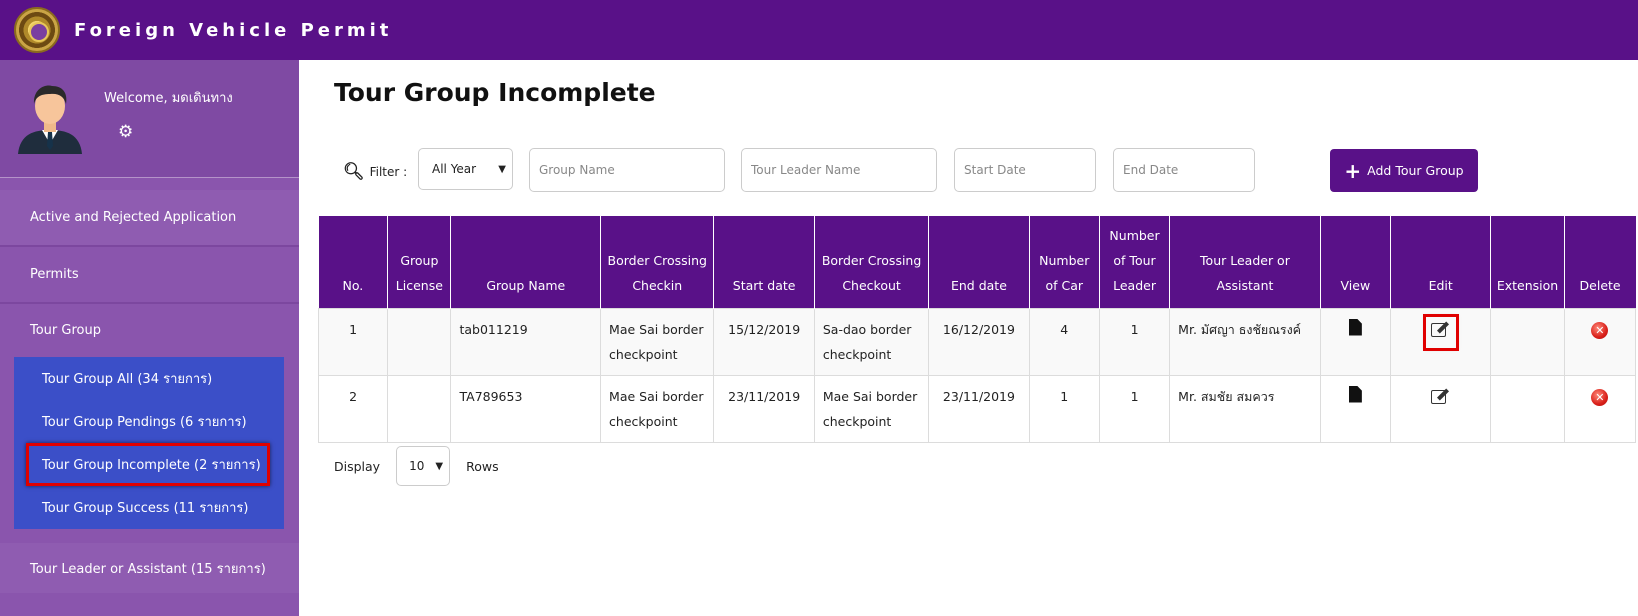 This screenshot has width=1638, height=616. Describe the element at coordinates (149, 421) in the screenshot. I see `submenu-tour-group-pendings: Tour Group Pendings (6 รายการ)` at that location.